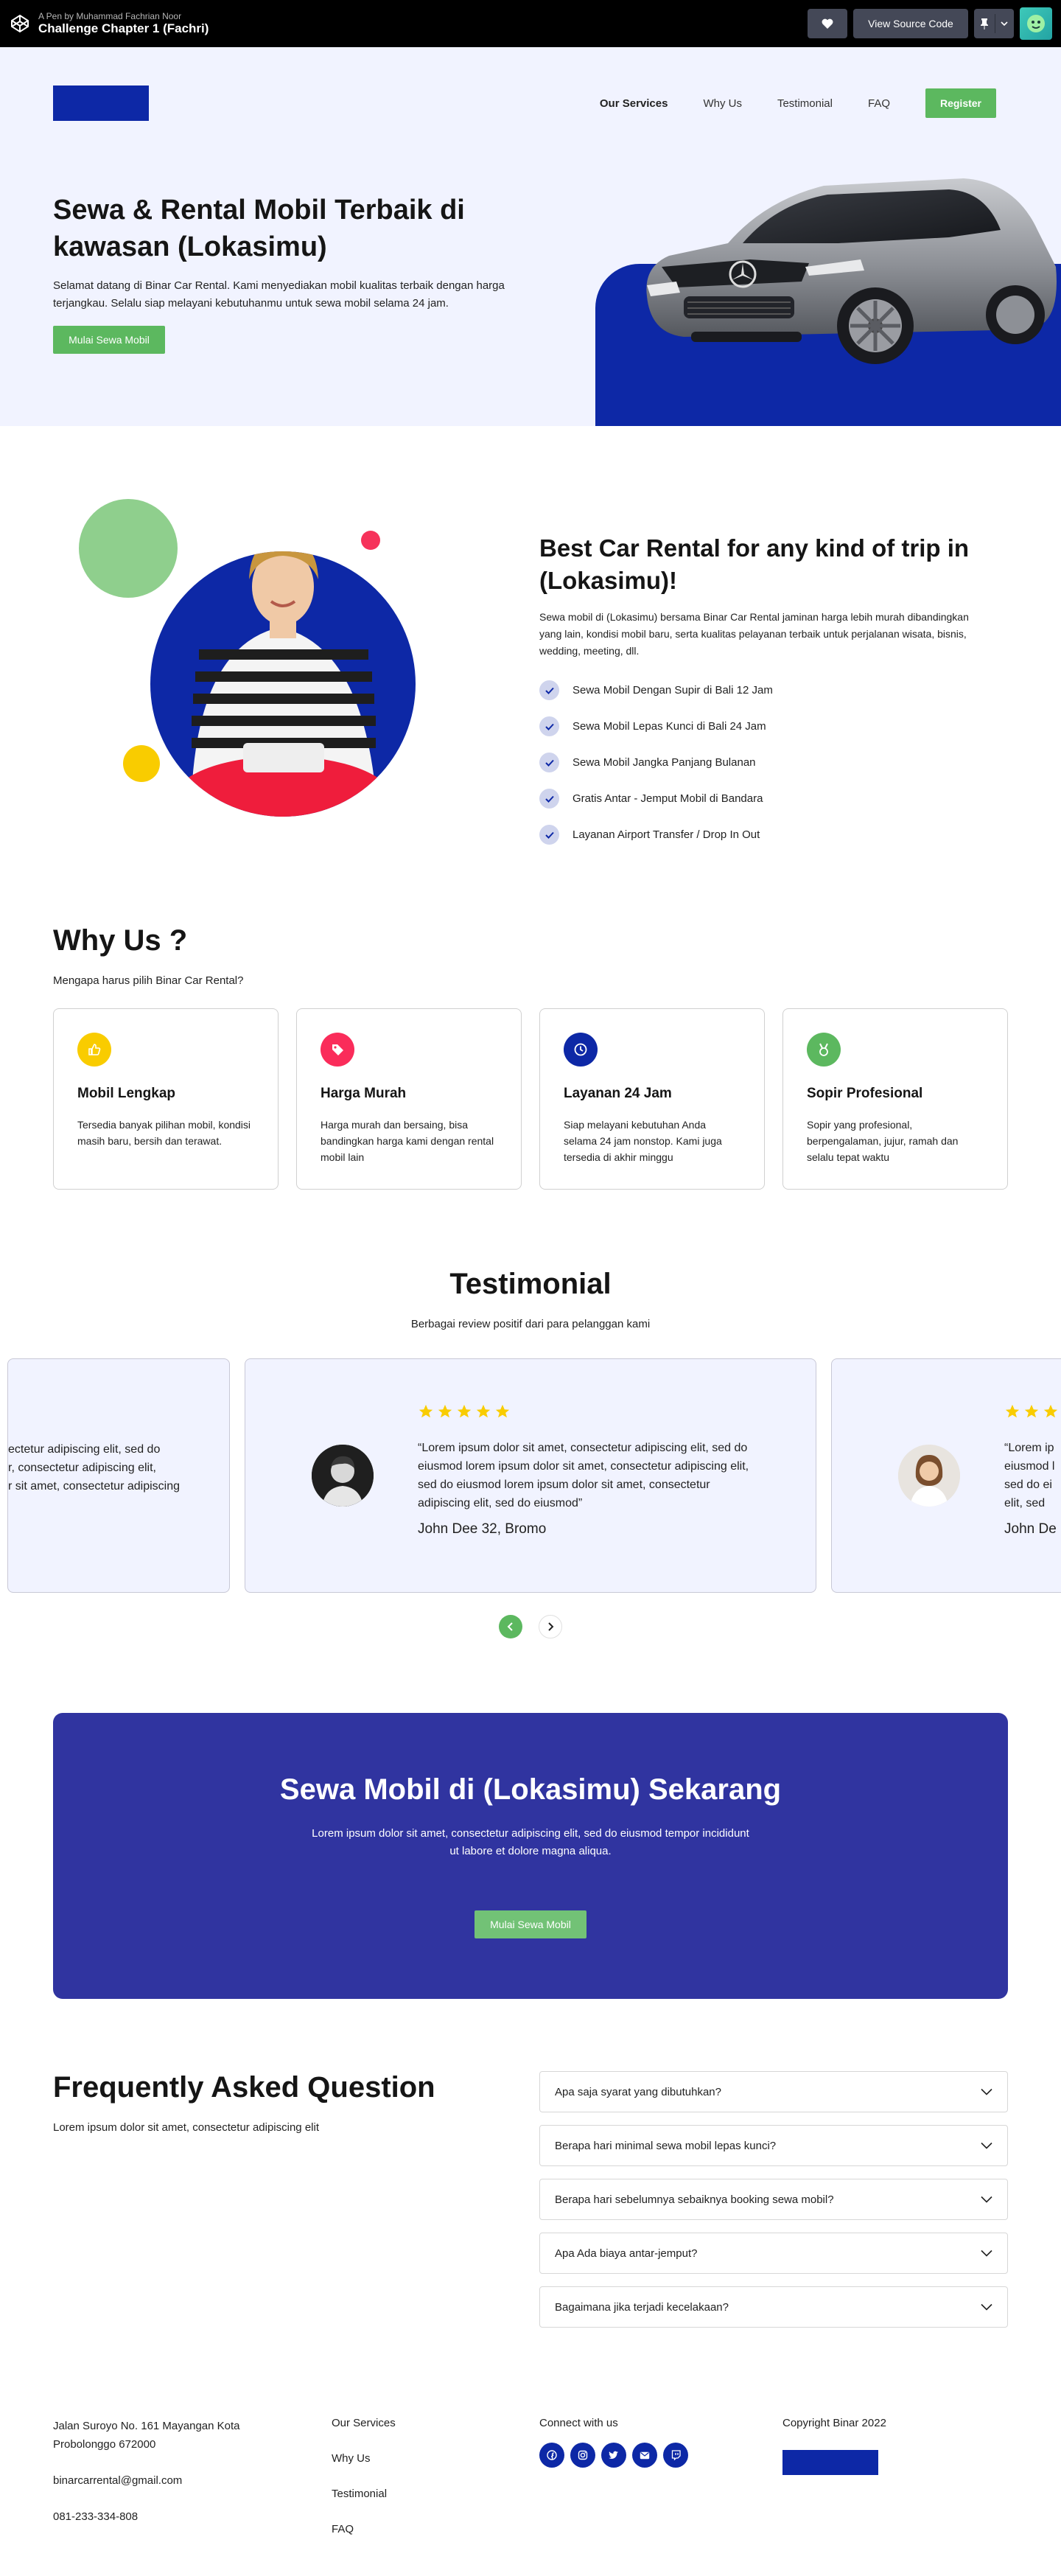  What do you see at coordinates (645, 2455) in the screenshot?
I see `mail-icon` at bounding box center [645, 2455].